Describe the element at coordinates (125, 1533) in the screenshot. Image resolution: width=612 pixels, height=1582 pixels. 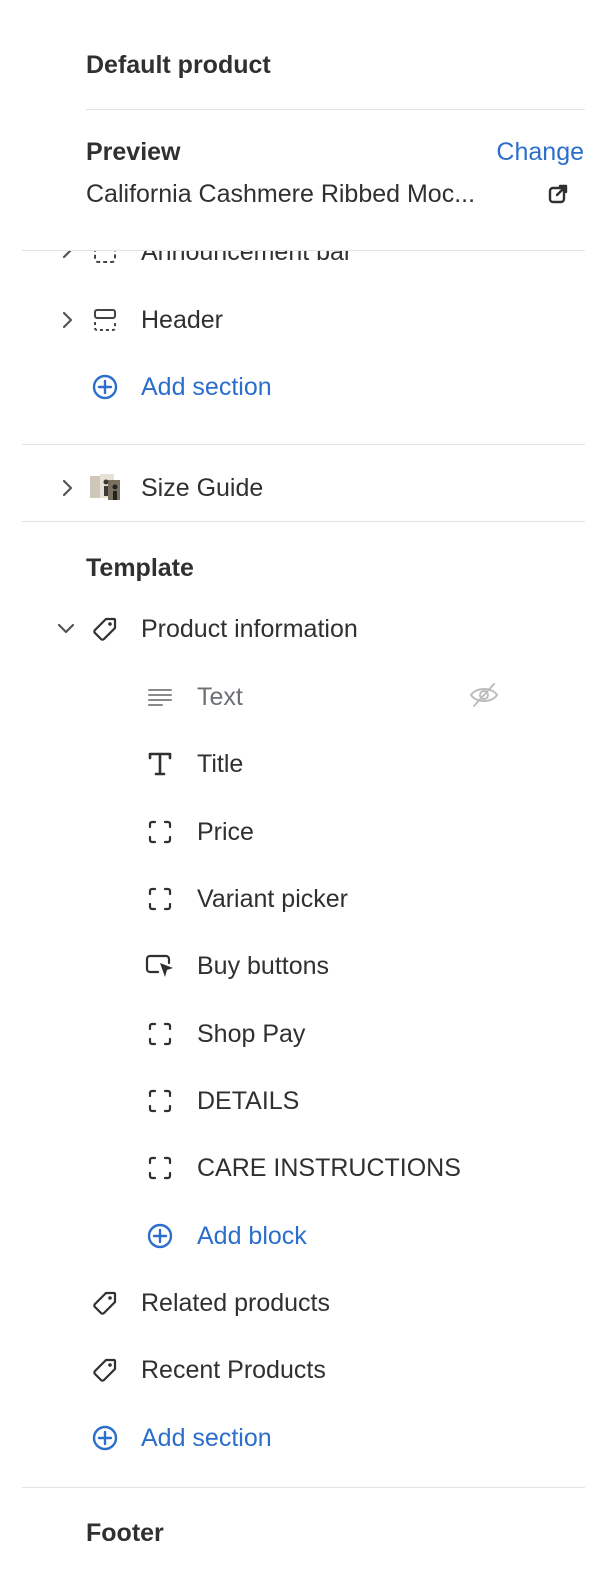
I see `footer-heading: Footer` at that location.